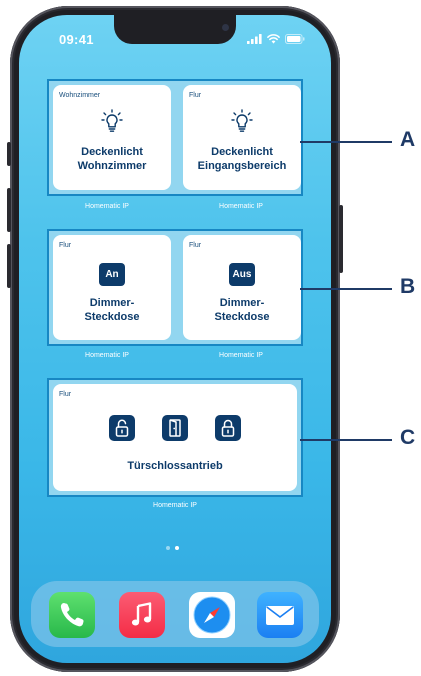 This screenshot has width=421, height=676. Describe the element at coordinates (9, 154) in the screenshot. I see `silent-switch` at that location.